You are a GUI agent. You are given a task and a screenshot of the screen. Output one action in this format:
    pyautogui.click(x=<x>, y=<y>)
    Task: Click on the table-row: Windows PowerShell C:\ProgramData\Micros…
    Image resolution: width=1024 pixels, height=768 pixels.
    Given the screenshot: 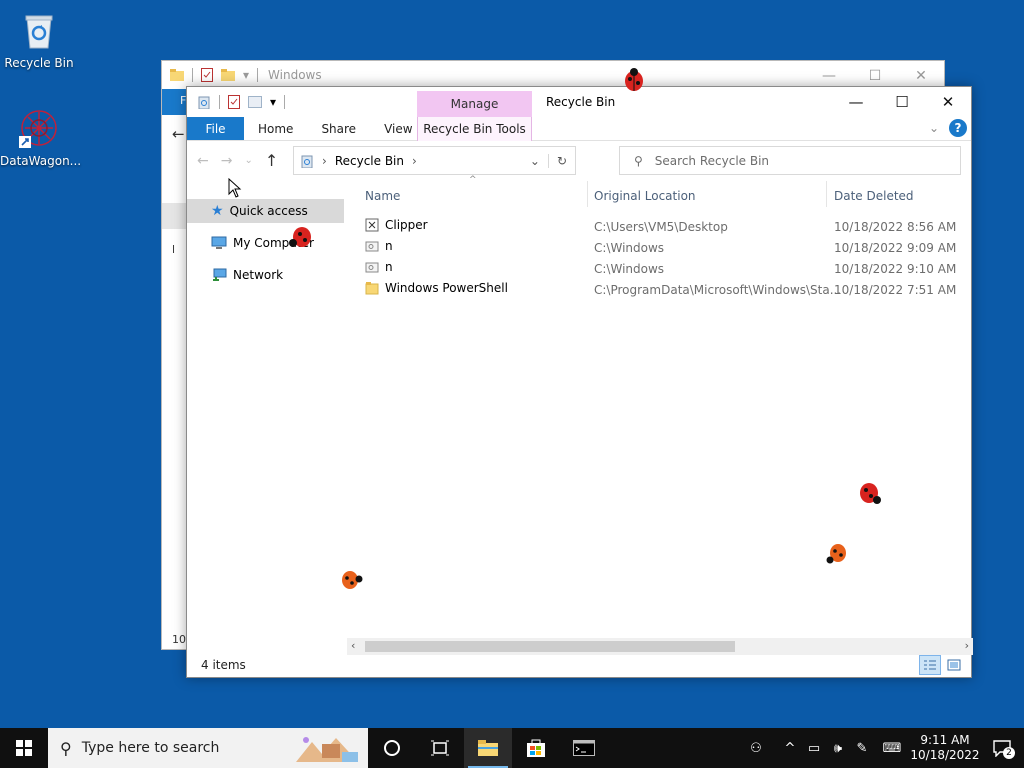 What is the action you would take?
    pyautogui.click(x=660, y=290)
    